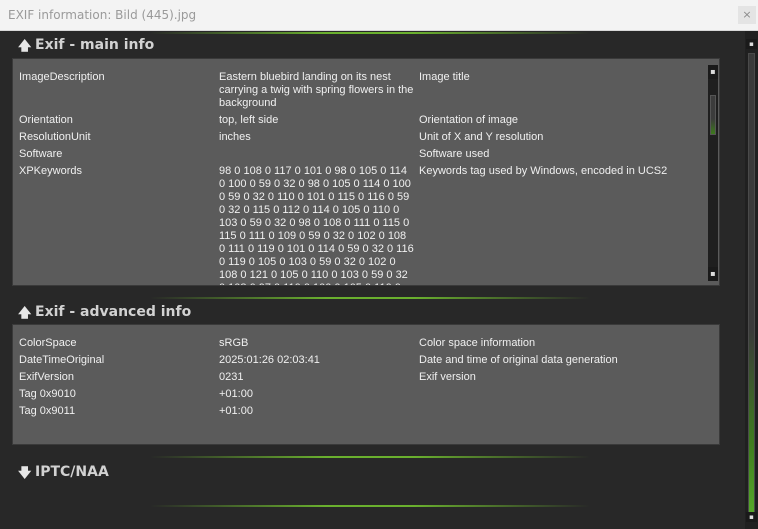  Describe the element at coordinates (235, 137) in the screenshot. I see `tag-value: inches` at that location.